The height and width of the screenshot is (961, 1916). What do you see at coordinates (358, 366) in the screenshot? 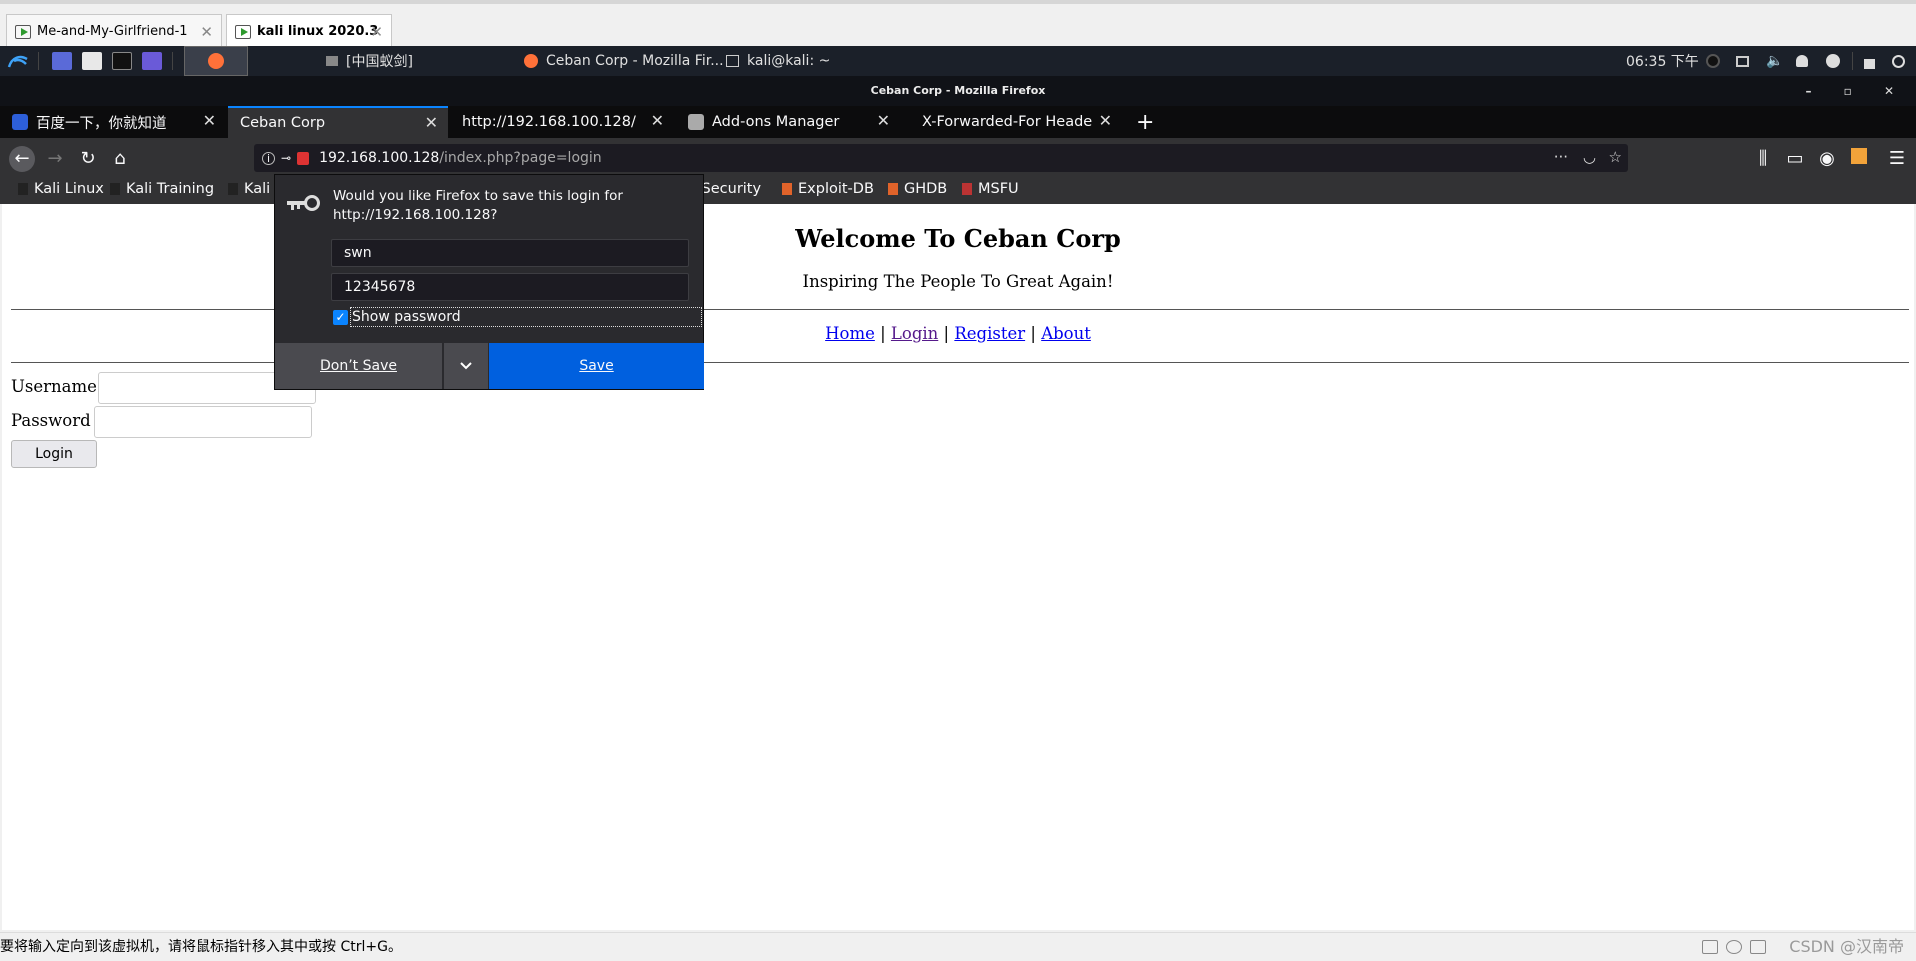
I see `dont-save-button: Don’t Save` at bounding box center [358, 366].